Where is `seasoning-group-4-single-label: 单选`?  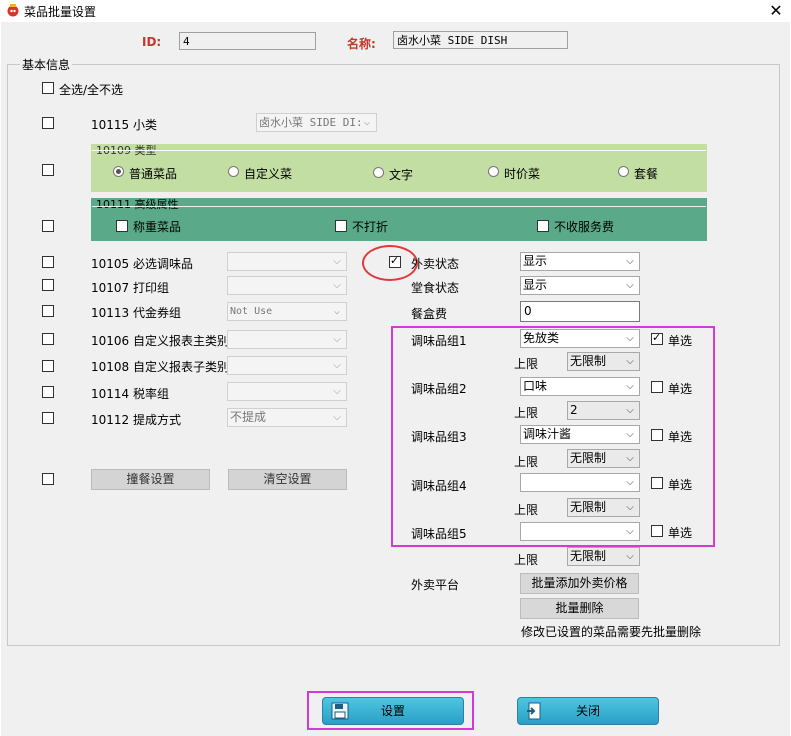 seasoning-group-4-single-label: 单选 is located at coordinates (680, 485).